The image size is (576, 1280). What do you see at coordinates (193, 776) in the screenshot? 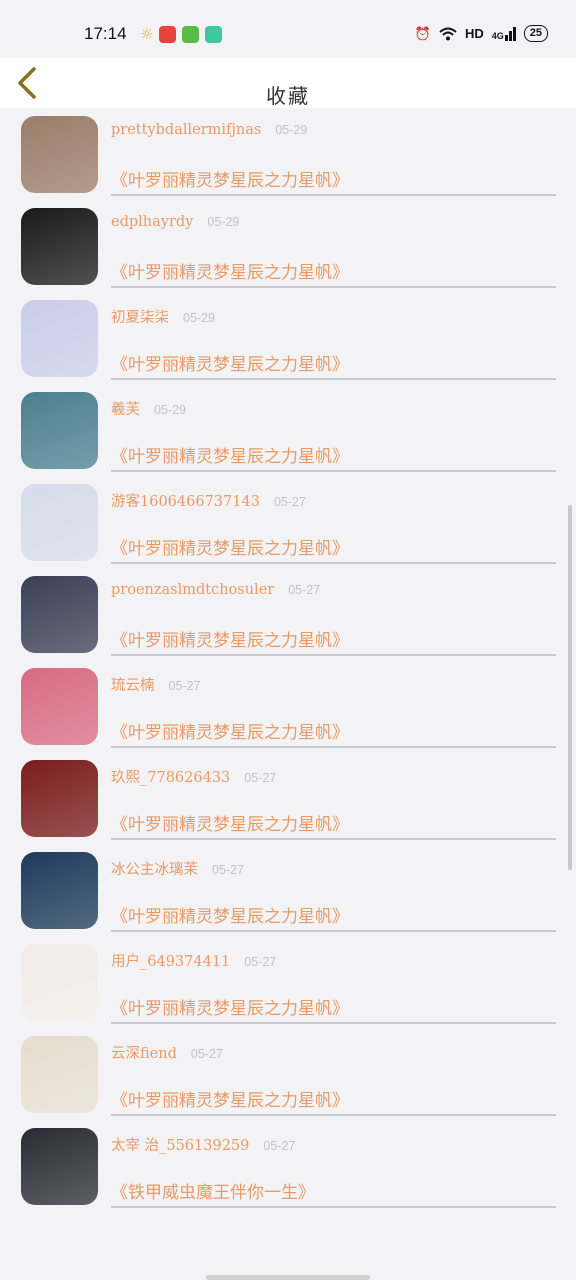
I see `username: 玖熙_778626433 05-27` at bounding box center [193, 776].